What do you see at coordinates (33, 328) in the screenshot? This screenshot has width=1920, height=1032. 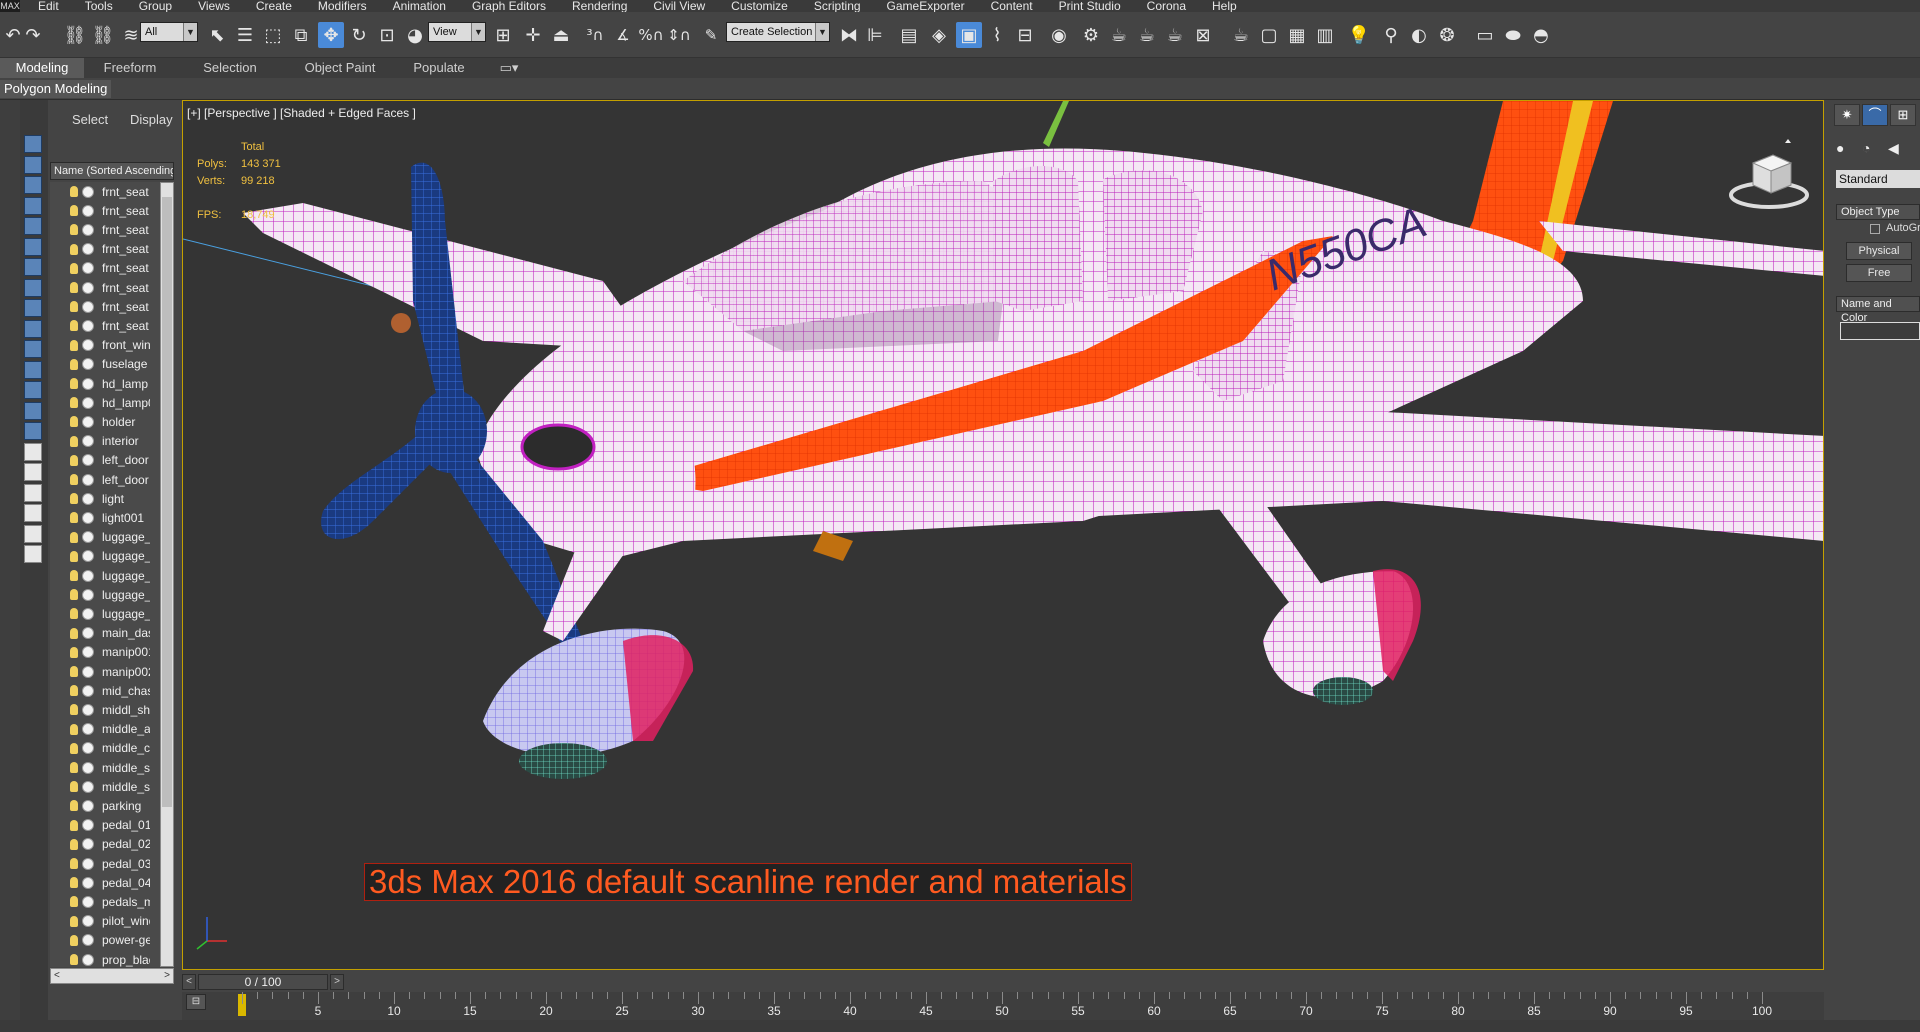 I see `display-bones-icon` at bounding box center [33, 328].